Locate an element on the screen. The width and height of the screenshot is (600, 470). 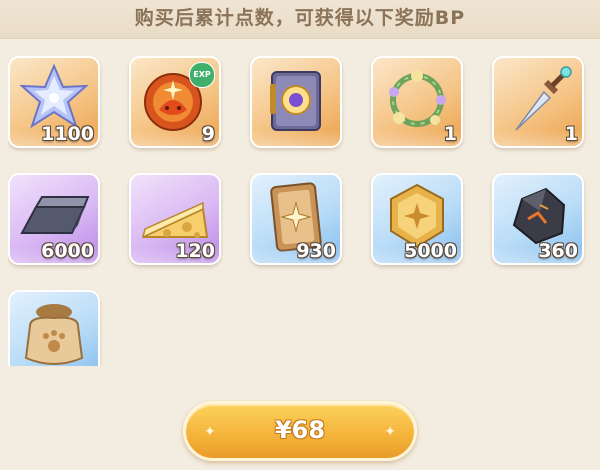
rewards-header: 购买后累计点数，可获得以下奖励BP is located at coordinates (300, 19).